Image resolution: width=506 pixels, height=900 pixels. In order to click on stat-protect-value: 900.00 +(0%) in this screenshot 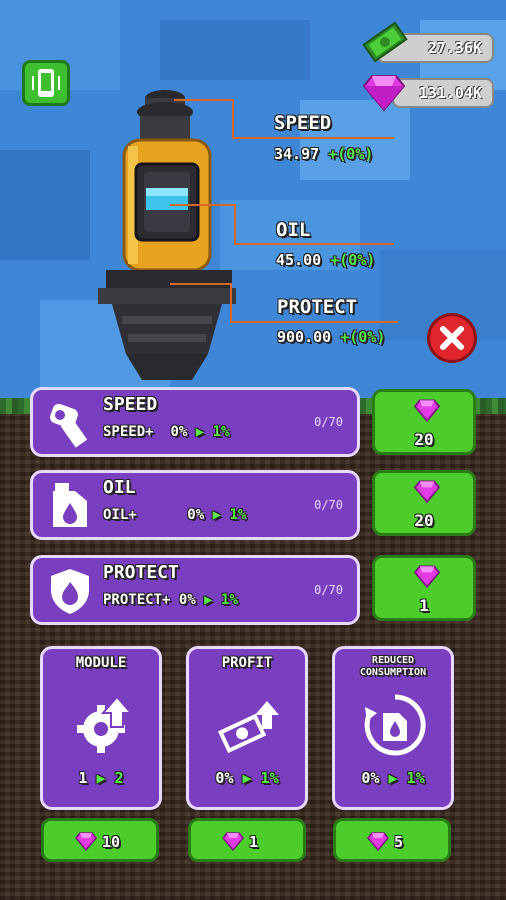, I will do `click(331, 337)`.